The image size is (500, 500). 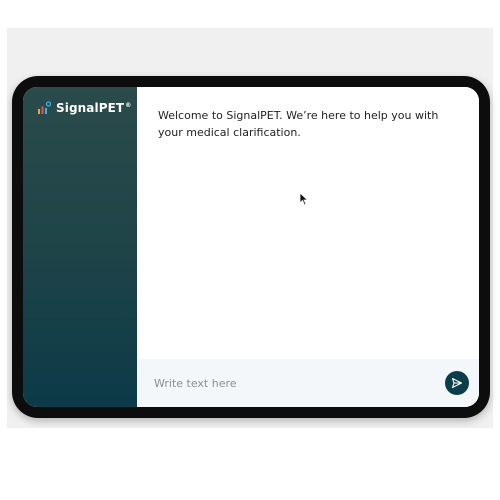 I want to click on bottom-strip, so click(x=250, y=438).